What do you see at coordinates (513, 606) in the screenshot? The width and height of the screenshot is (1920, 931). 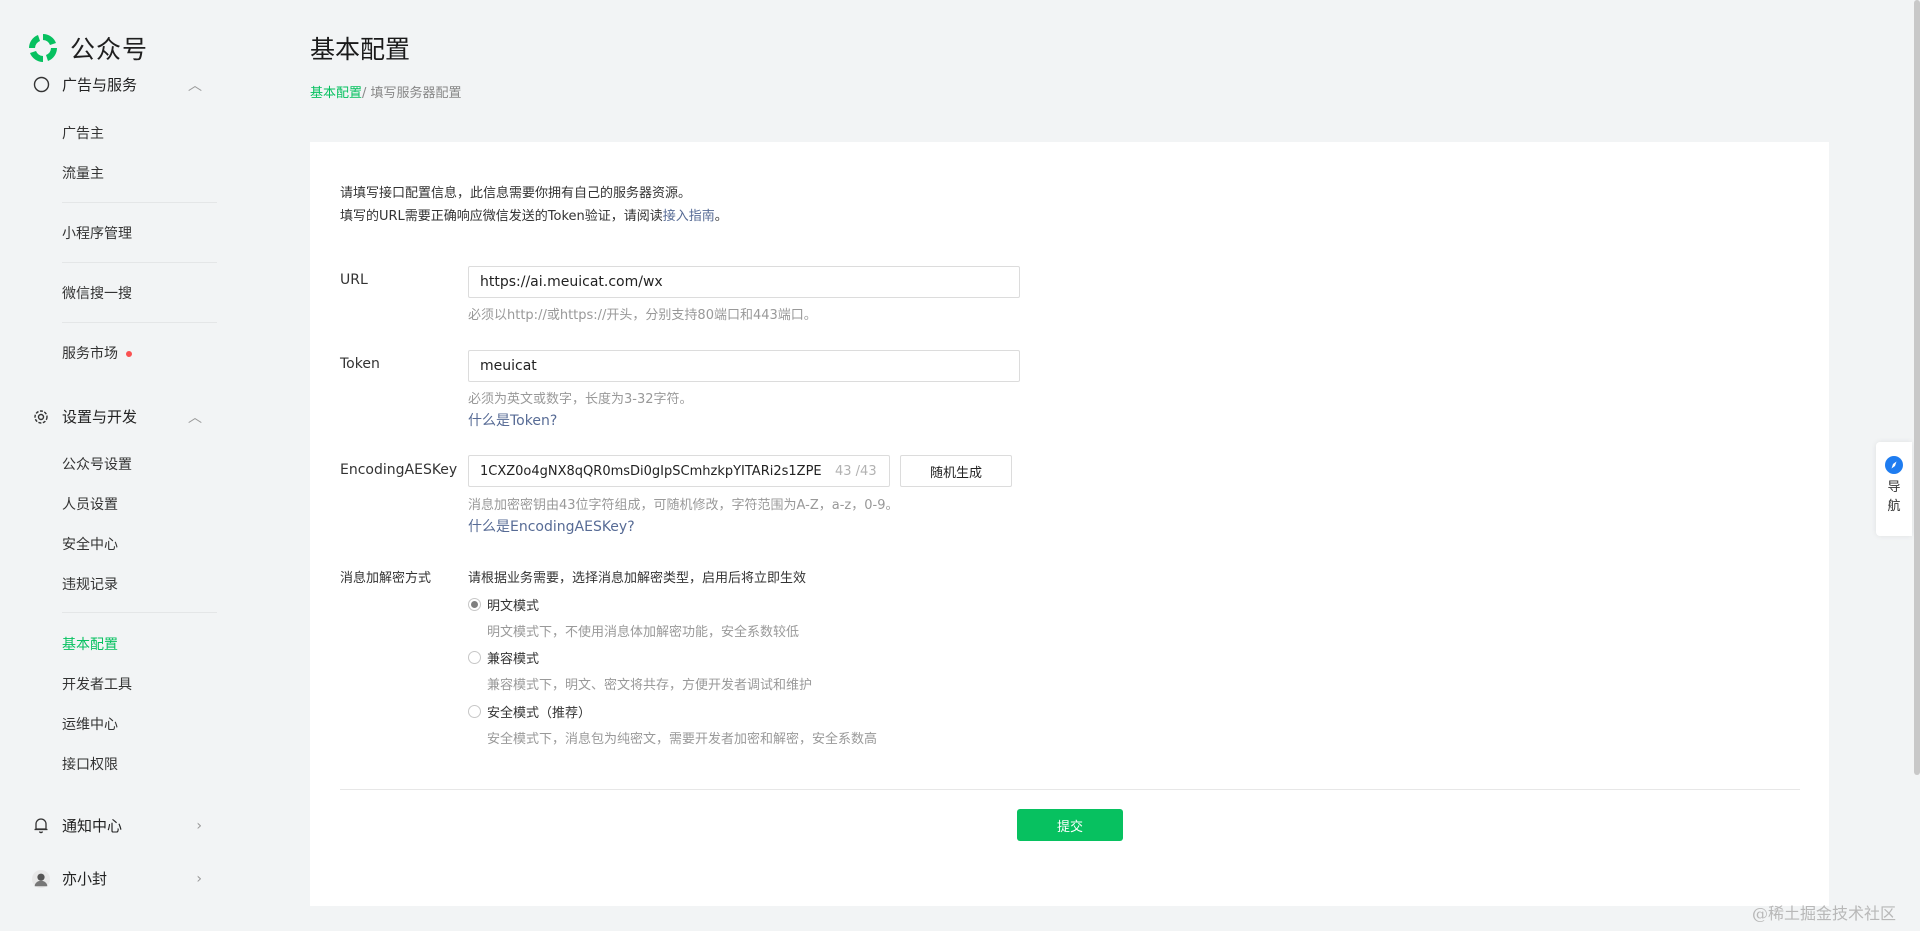 I see `radio-label: 明文模式` at bounding box center [513, 606].